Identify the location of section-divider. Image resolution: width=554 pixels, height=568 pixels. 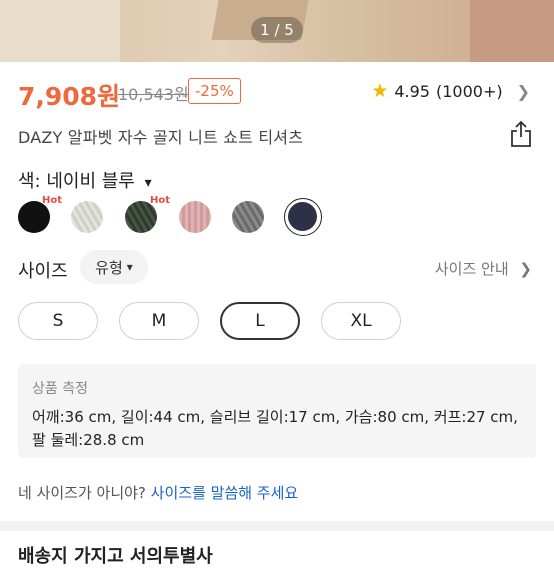
(277, 526).